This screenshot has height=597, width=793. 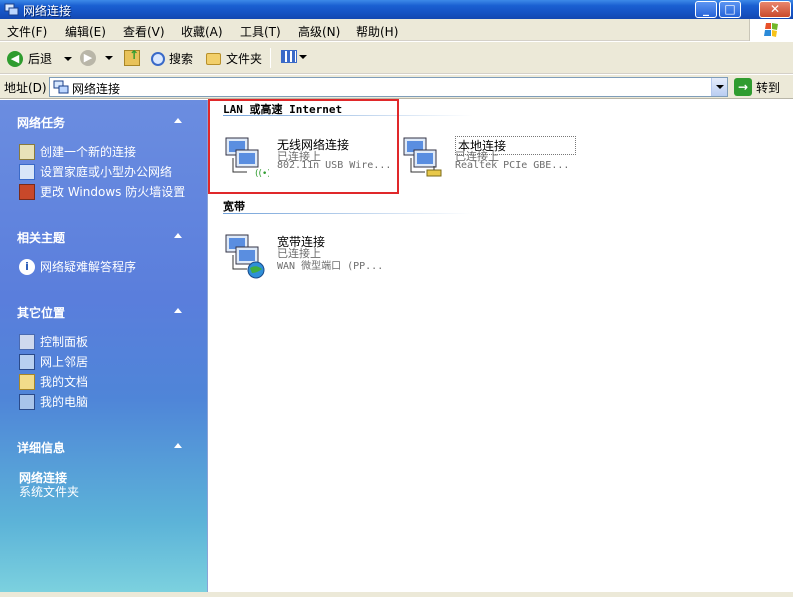 I want to click on my-documents-icon, so click(x=27, y=381).